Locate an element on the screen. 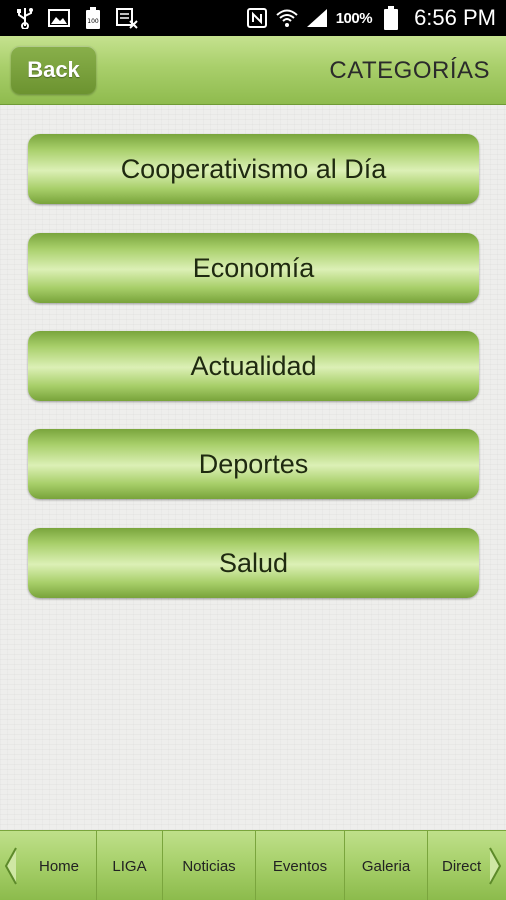  nav-right-arrow-icon is located at coordinates (495, 865).